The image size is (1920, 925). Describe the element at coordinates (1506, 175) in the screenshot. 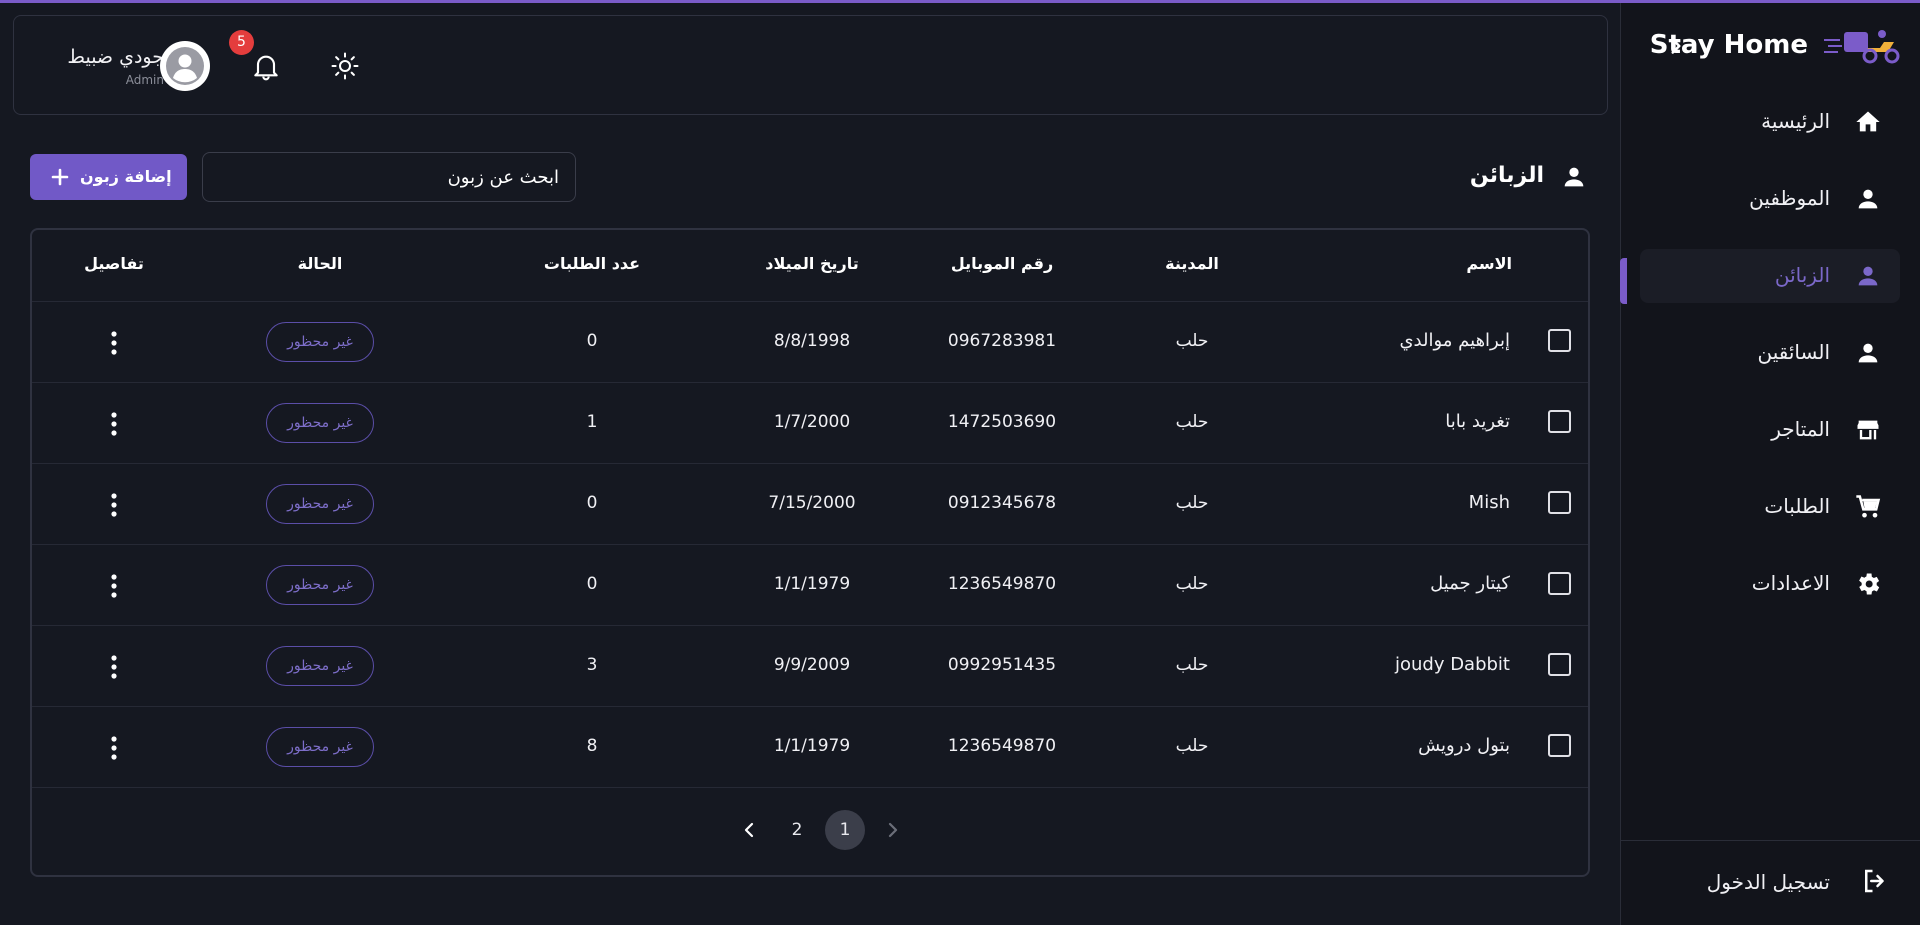

I see `page-title: الزبائن` at that location.